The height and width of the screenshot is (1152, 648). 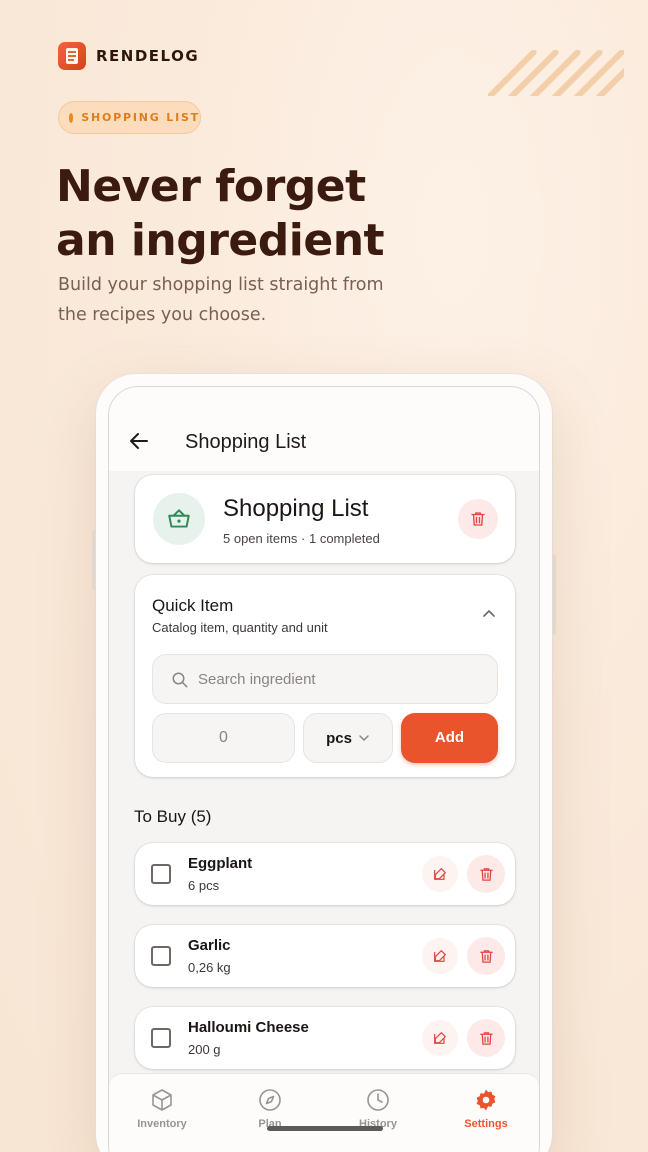 I want to click on section-badge: SHOPPING LIST, so click(x=129, y=117).